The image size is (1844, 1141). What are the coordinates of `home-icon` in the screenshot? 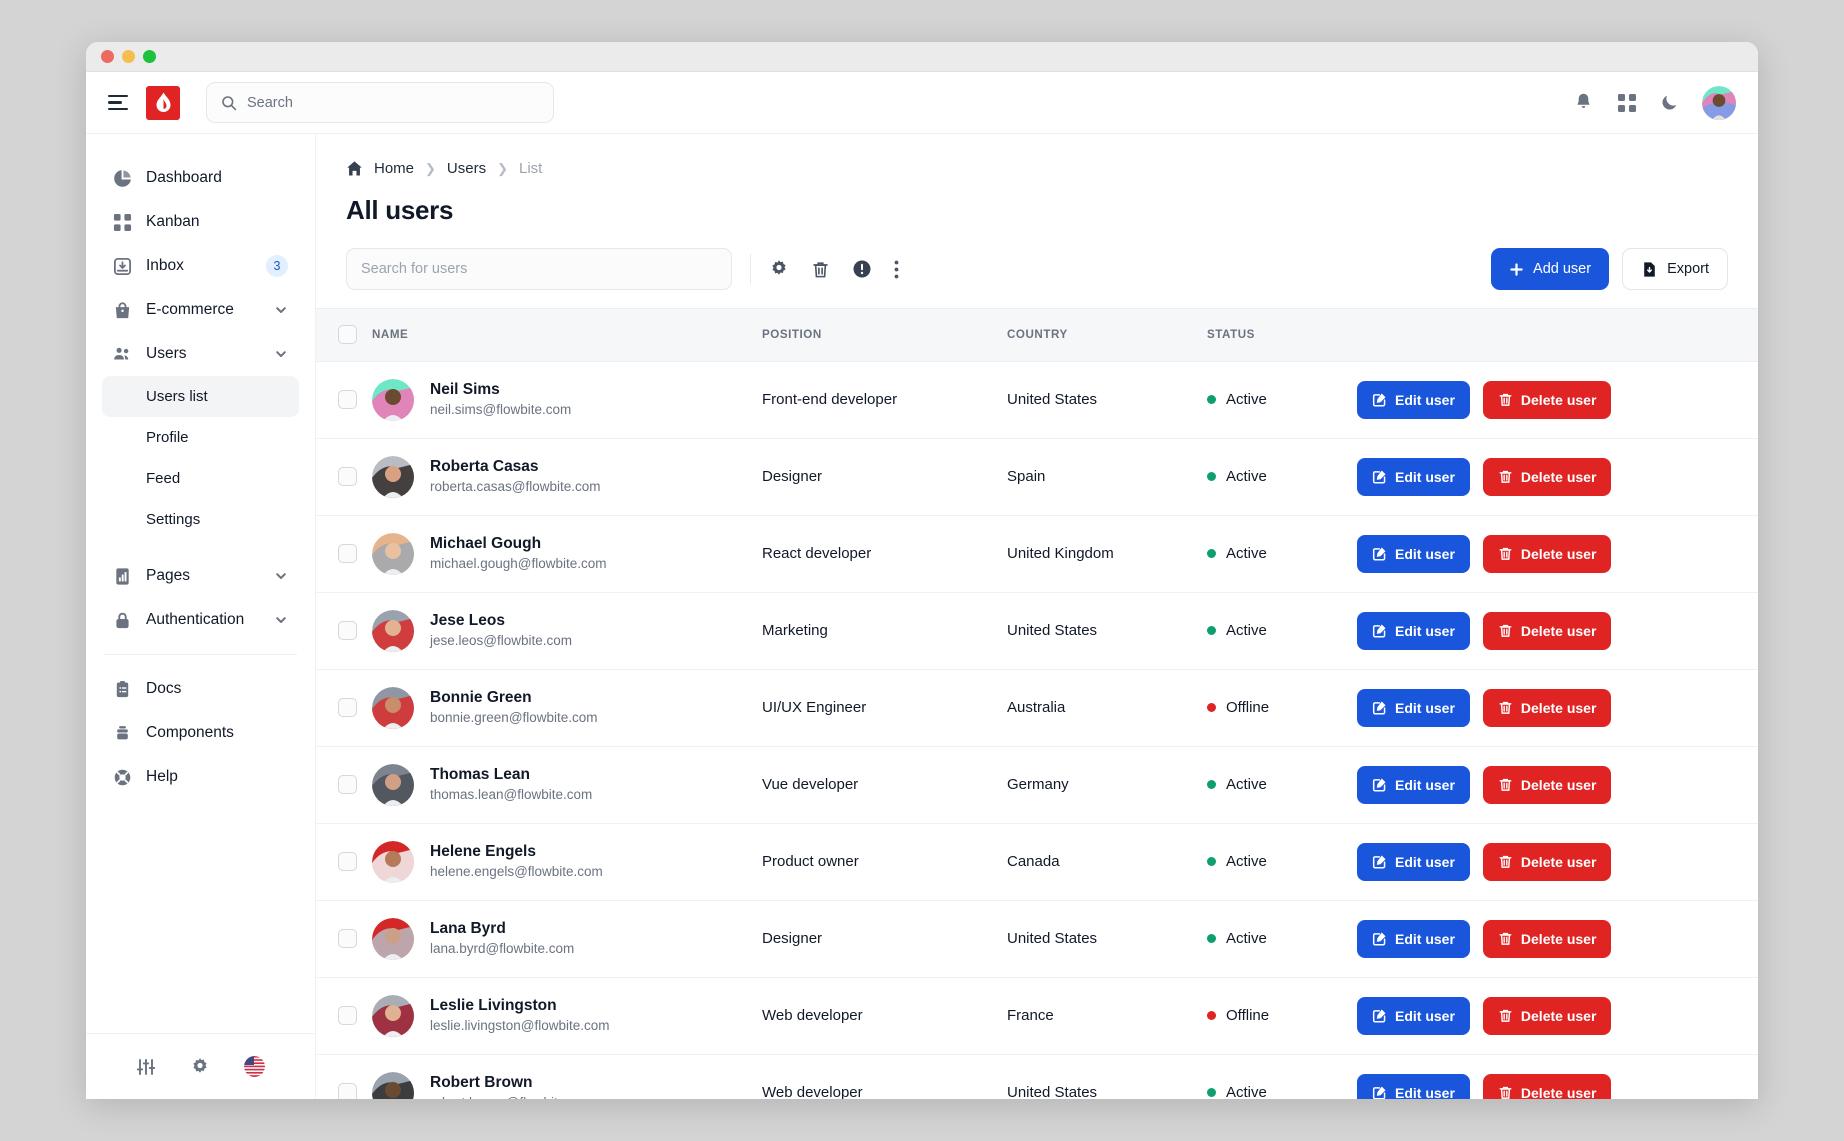 It's located at (354, 168).